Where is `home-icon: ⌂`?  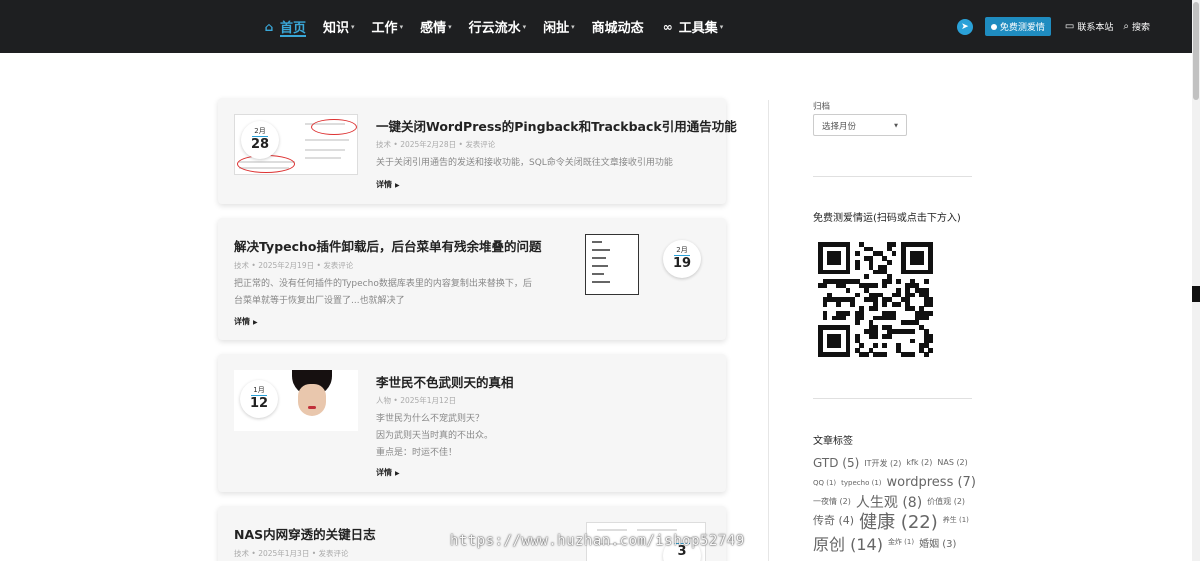
home-icon: ⌂ is located at coordinates (269, 26).